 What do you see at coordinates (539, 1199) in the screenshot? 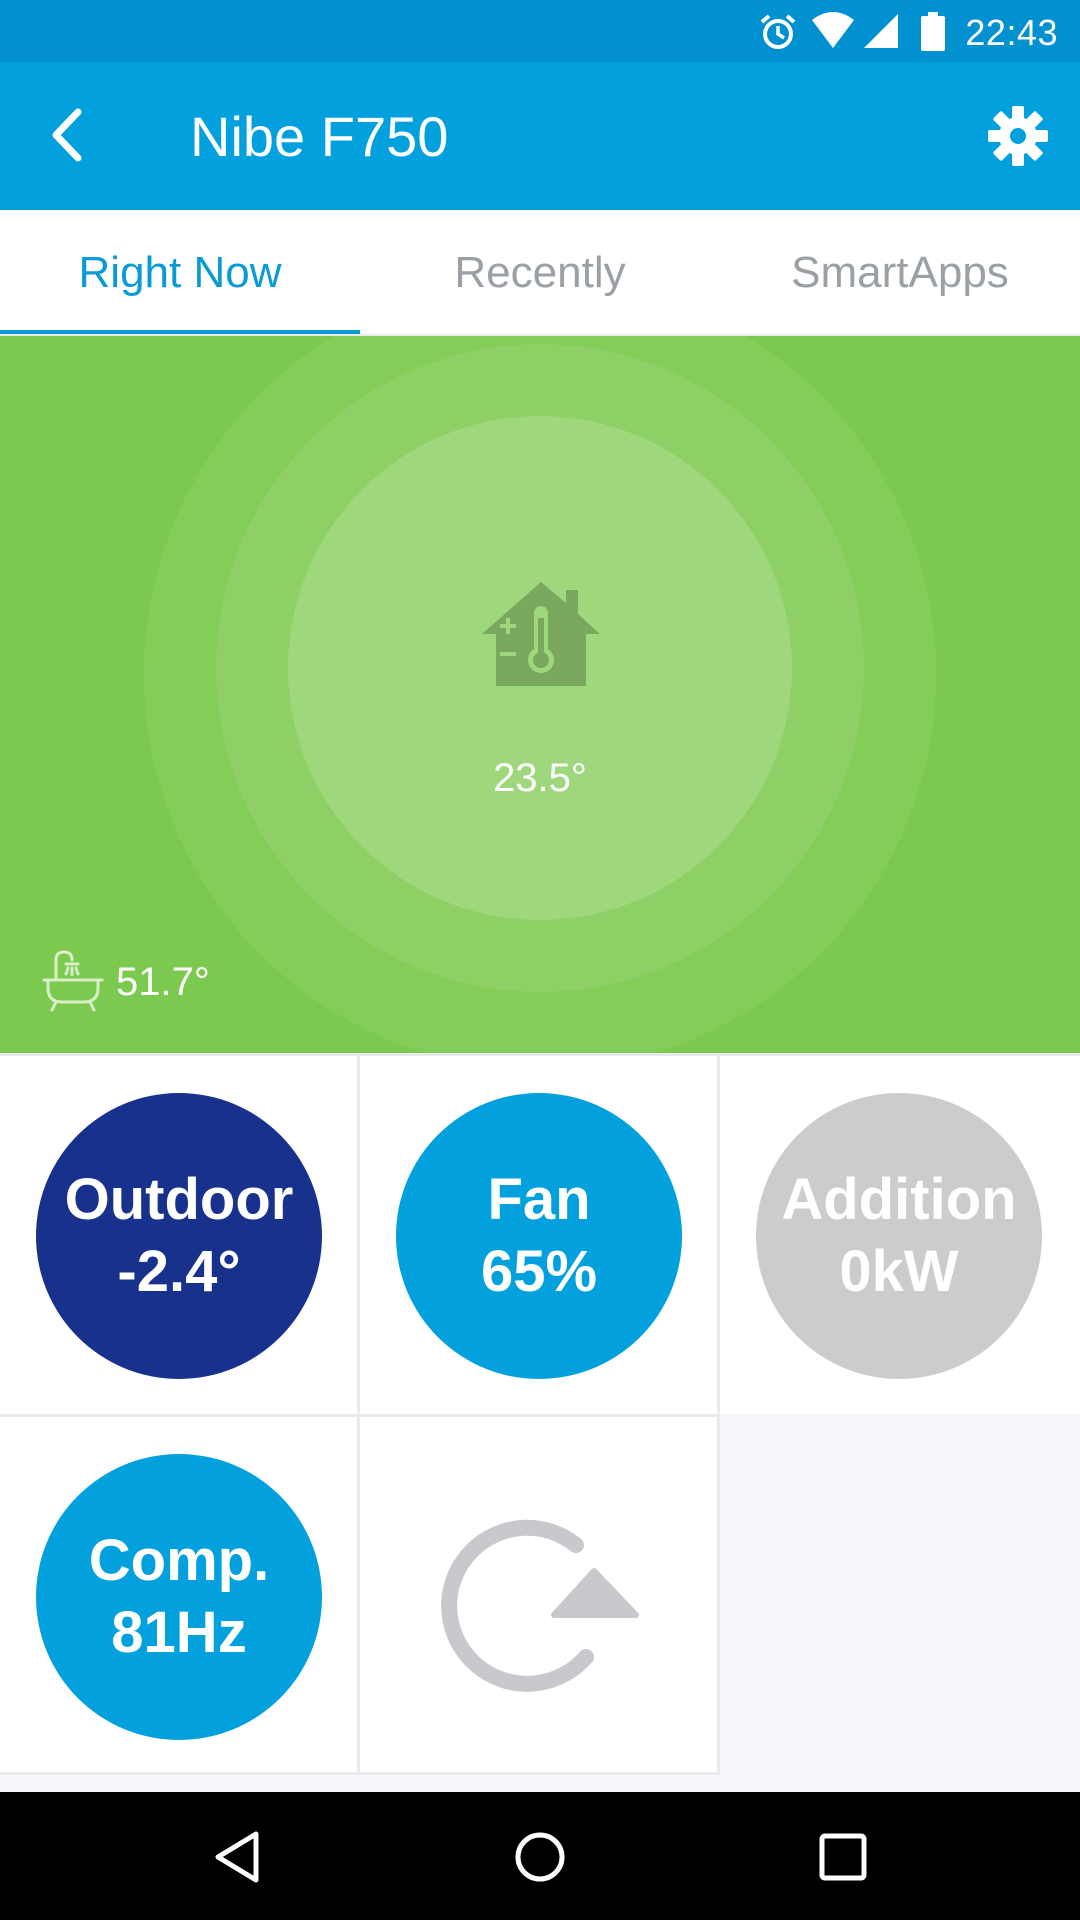
I see `fan-label: Fan` at bounding box center [539, 1199].